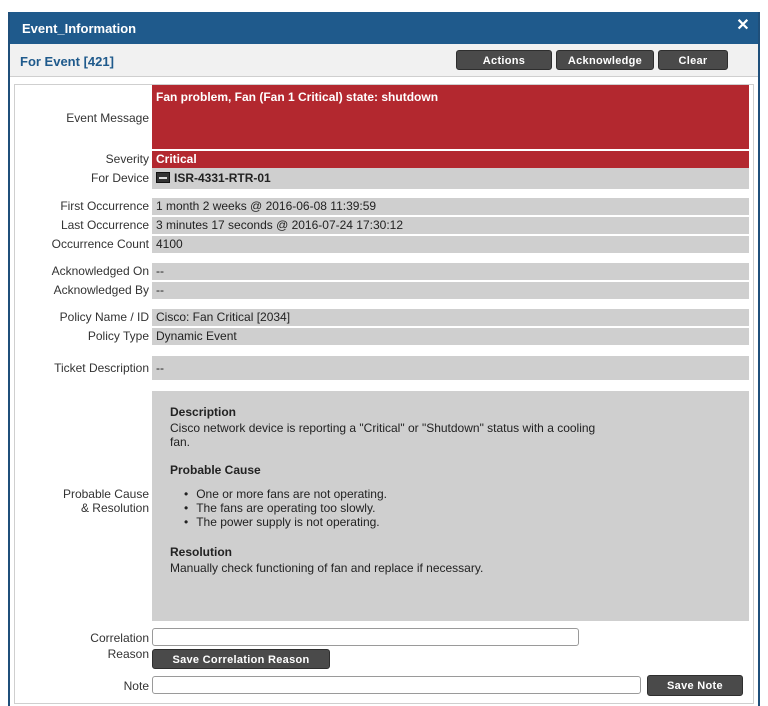 The height and width of the screenshot is (706, 768). Describe the element at coordinates (104, 225) in the screenshot. I see `last-occurrence-label: Last Occurrence` at that location.